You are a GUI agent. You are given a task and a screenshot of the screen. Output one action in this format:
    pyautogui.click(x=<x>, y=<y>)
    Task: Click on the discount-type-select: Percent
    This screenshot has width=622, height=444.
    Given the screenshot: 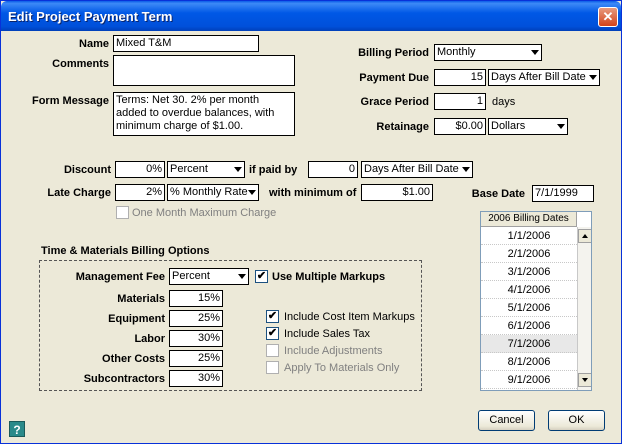 What is the action you would take?
    pyautogui.click(x=206, y=169)
    